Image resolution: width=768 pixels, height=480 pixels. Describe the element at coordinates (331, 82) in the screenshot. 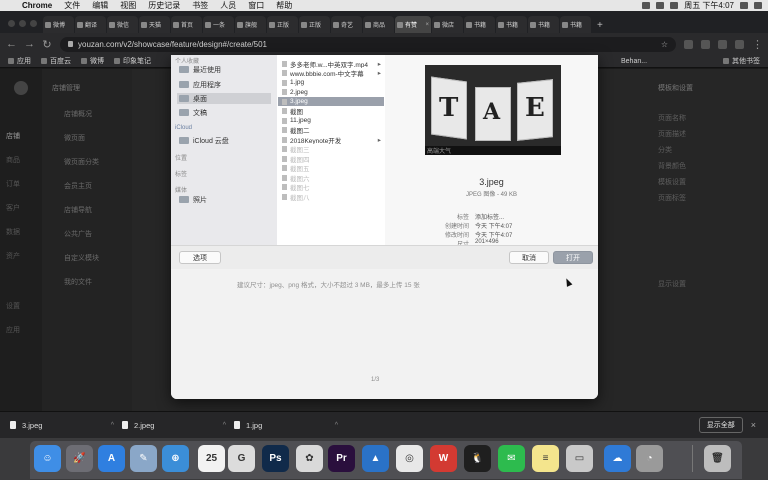

I see `file-list-item: 1.jpg` at that location.